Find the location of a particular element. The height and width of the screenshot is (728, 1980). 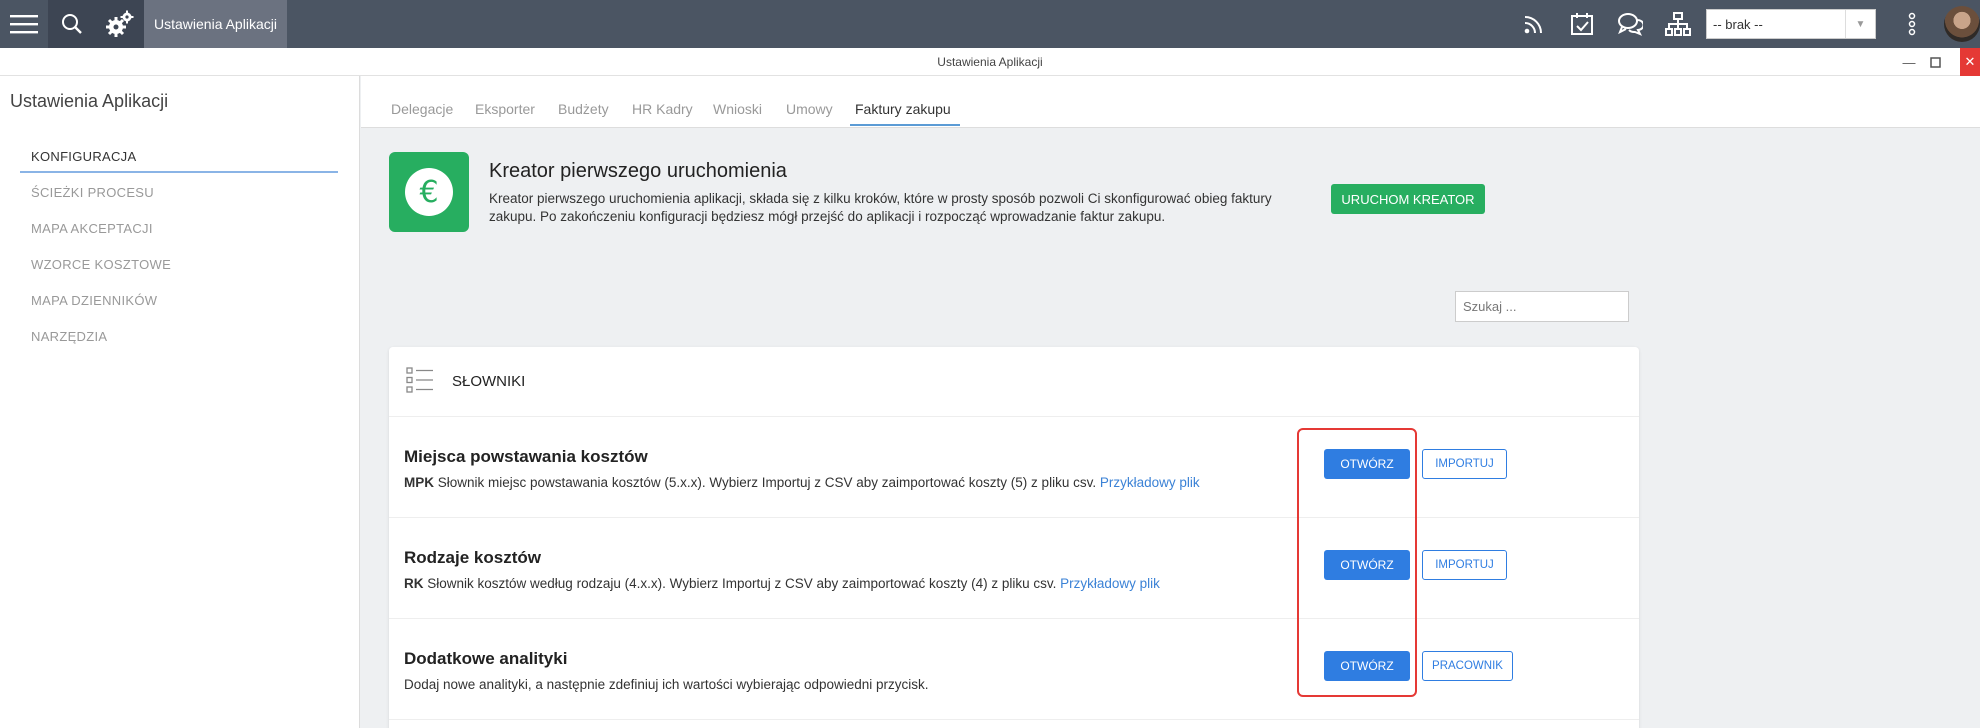

more-vertical-icon is located at coordinates (1912, 24).